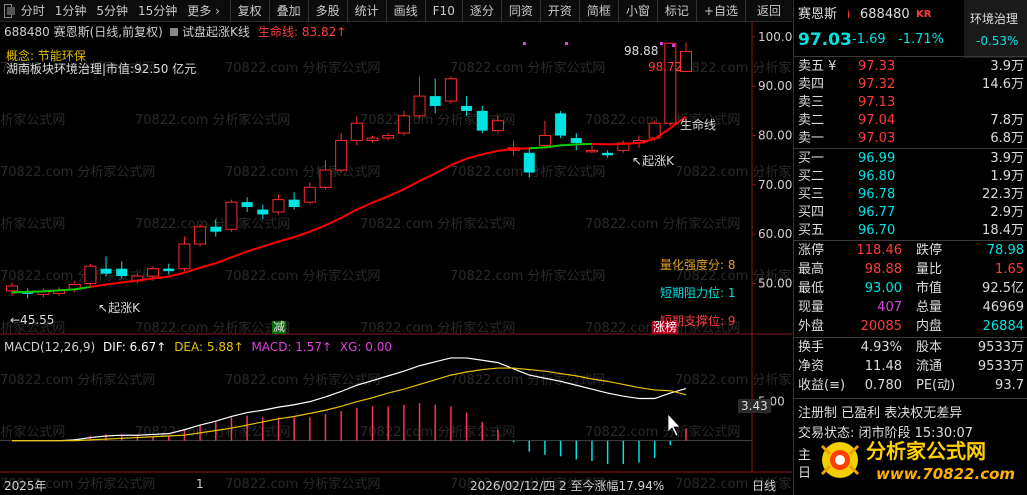 This screenshot has width=1027, height=495. Describe the element at coordinates (994, 19) in the screenshot. I see `sector-name: 环境治理` at that location.